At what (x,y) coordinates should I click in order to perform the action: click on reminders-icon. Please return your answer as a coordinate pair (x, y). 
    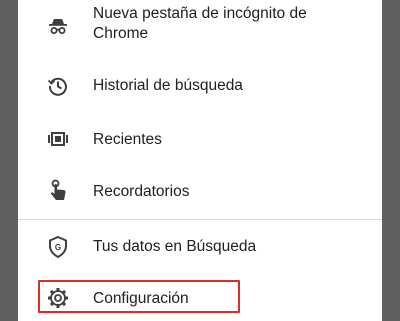
    Looking at the image, I should click on (58, 191).